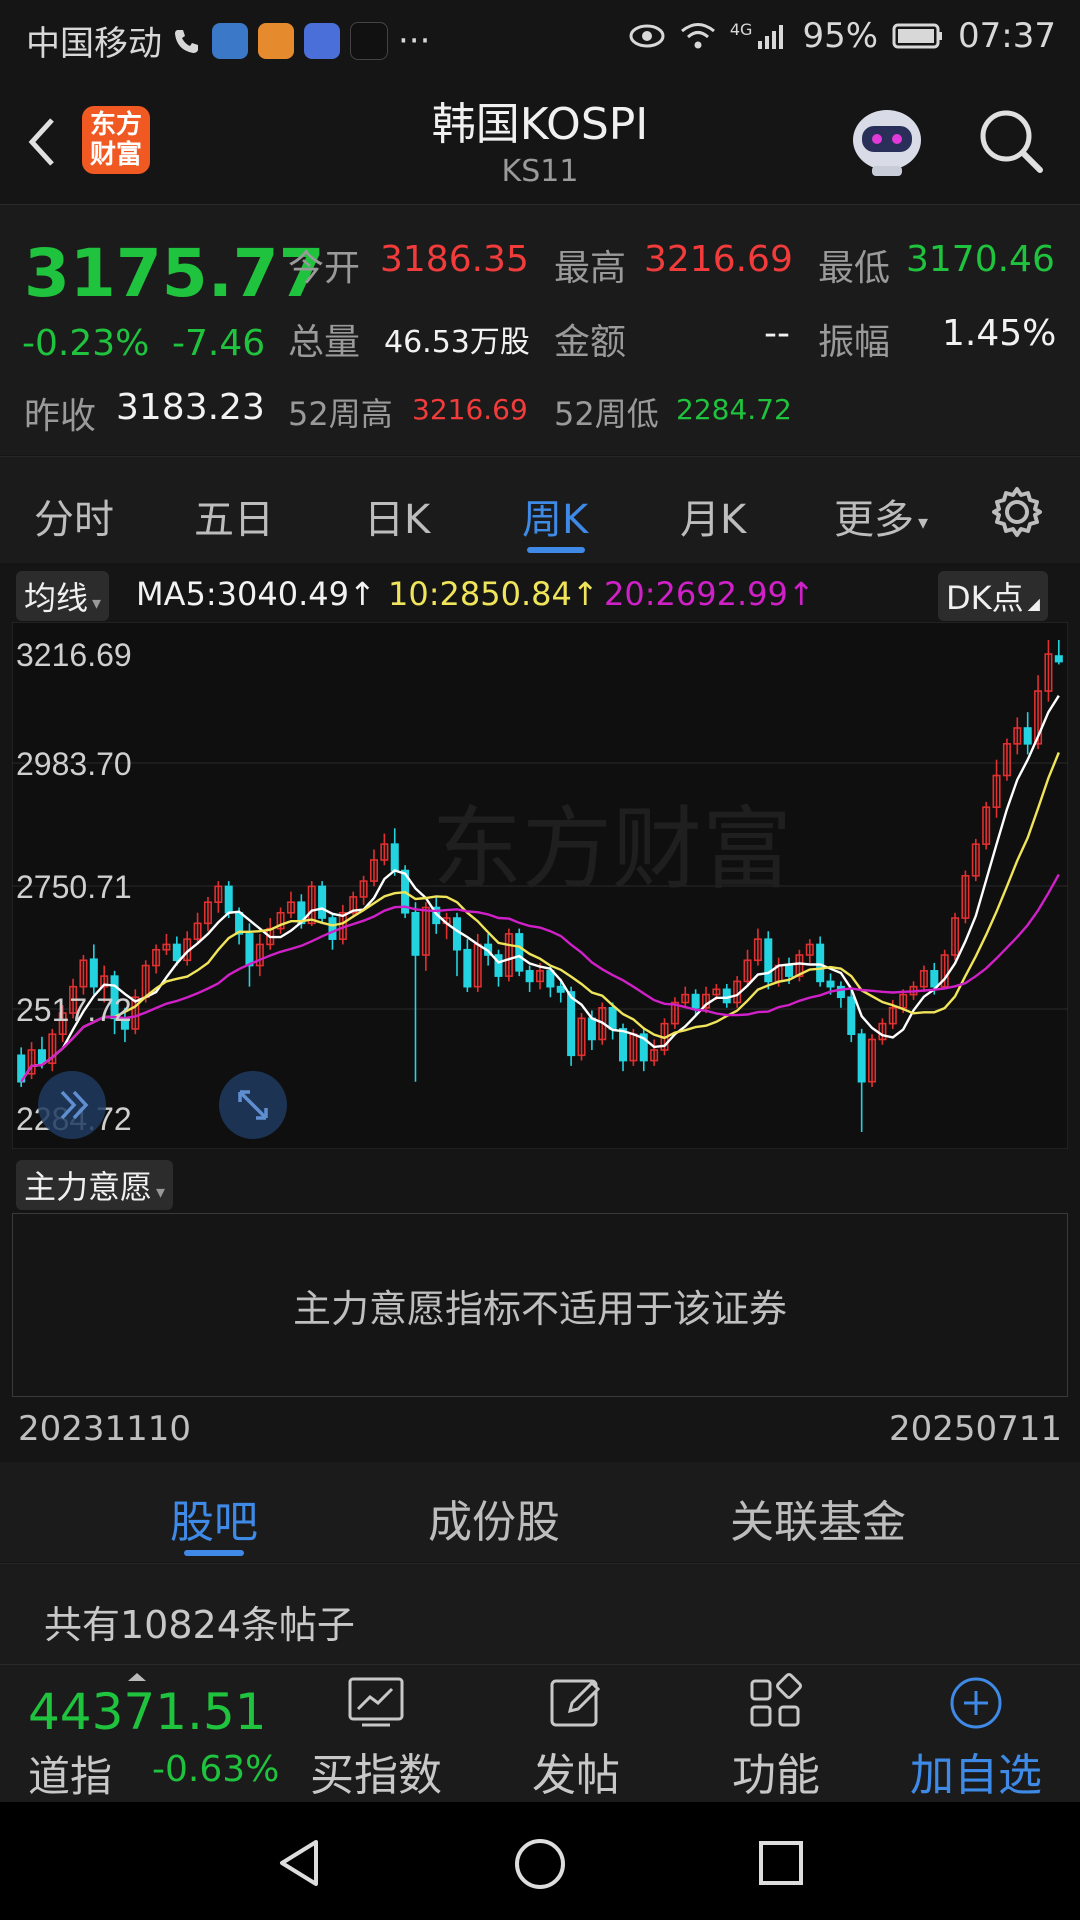  I want to click on tiktok-icon, so click(369, 40).